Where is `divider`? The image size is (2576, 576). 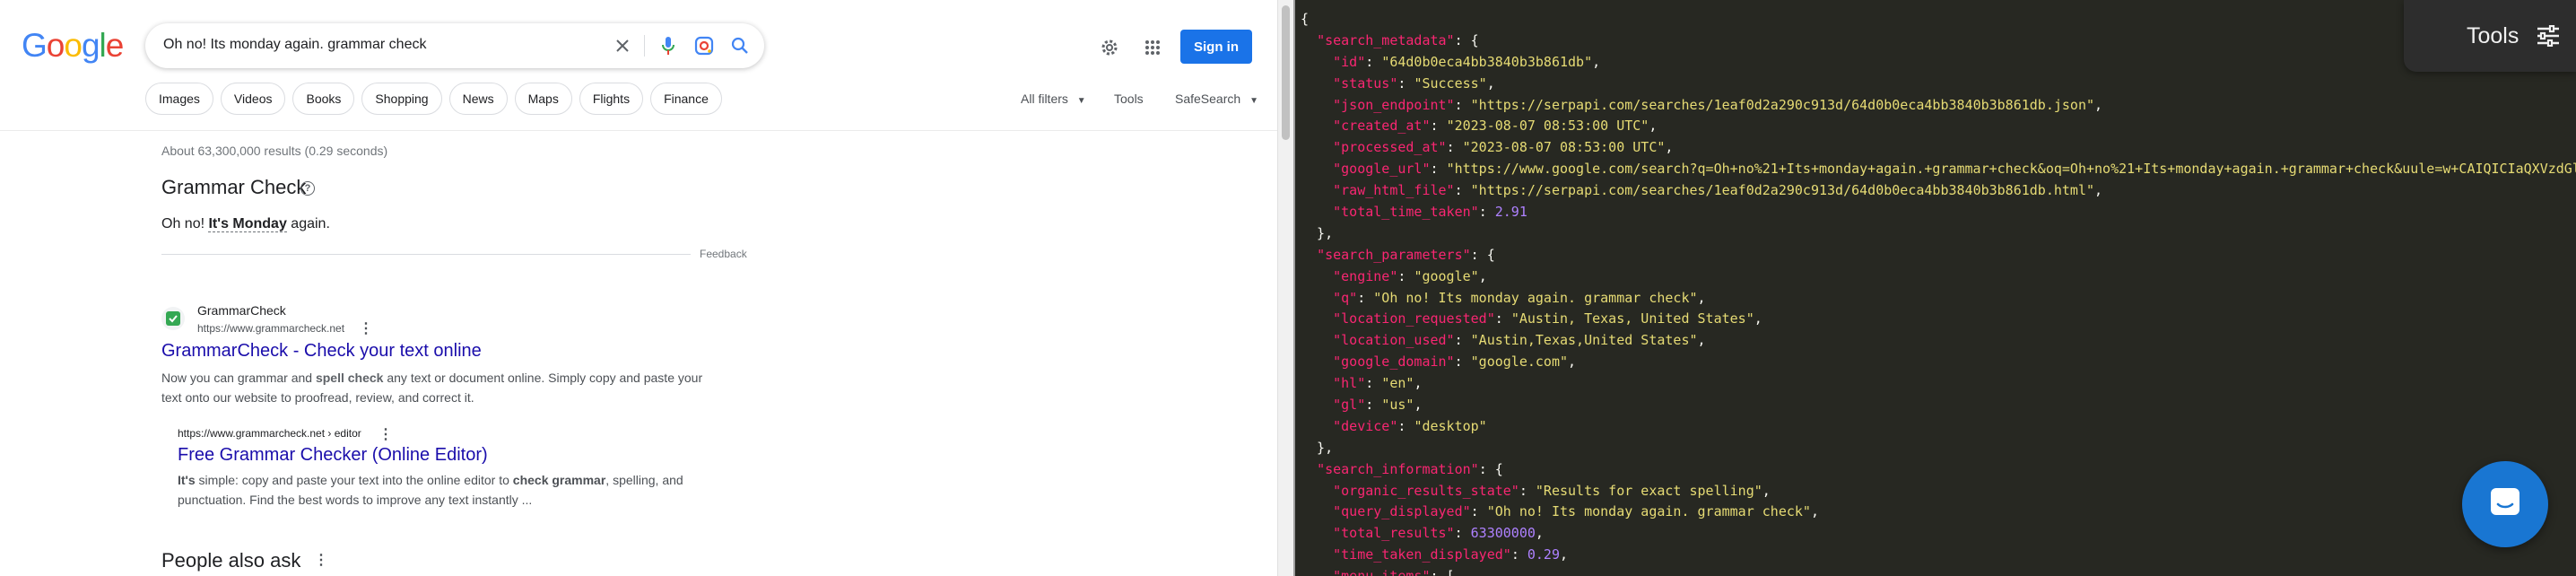
divider is located at coordinates (644, 46).